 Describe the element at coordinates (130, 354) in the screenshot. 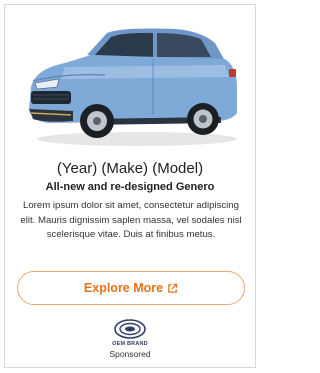

I see `sponsored-label: Sponsored` at that location.